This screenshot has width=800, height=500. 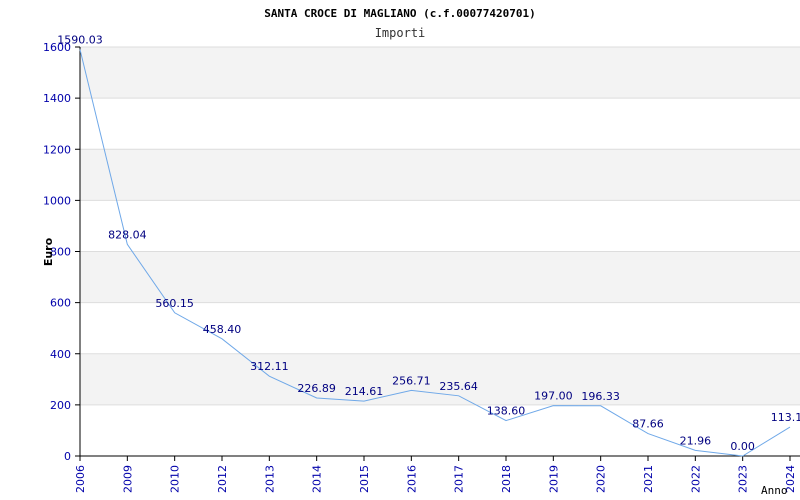 I want to click on data-label: 256.71, so click(x=411, y=380).